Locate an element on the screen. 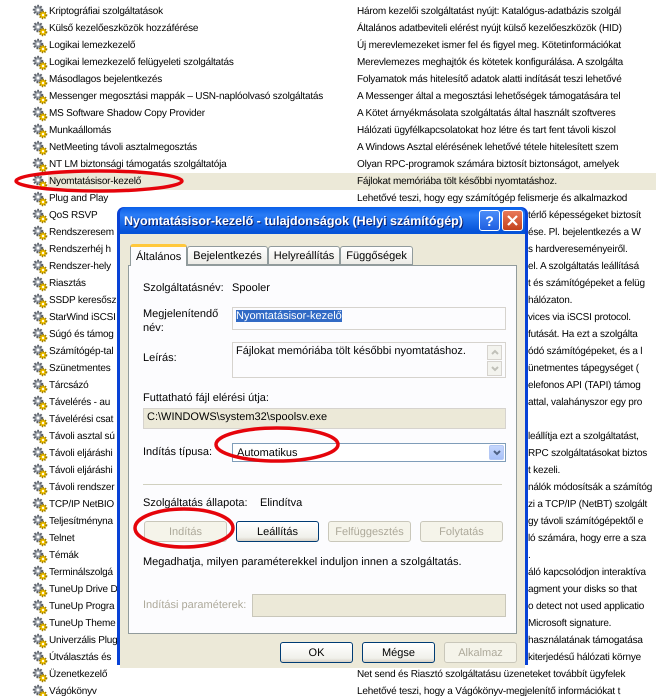 This screenshot has width=656, height=696. service-description: használatának támogatása is located at coordinates (585, 641).